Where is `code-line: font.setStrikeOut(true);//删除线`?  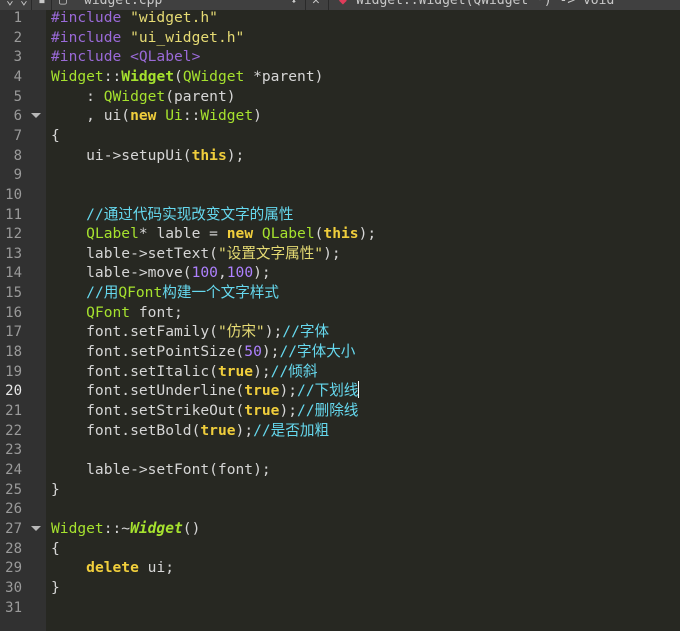
code-line: font.setStrikeOut(true);//删除线 is located at coordinates (204, 411).